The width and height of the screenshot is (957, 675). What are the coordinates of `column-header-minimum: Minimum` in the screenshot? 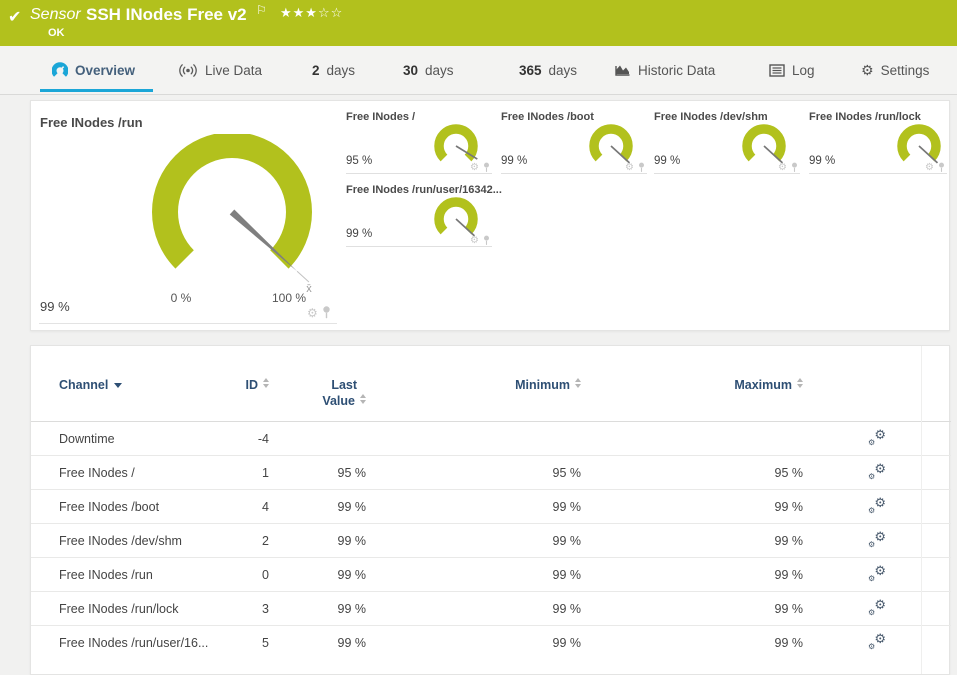 It's located at (473, 397).